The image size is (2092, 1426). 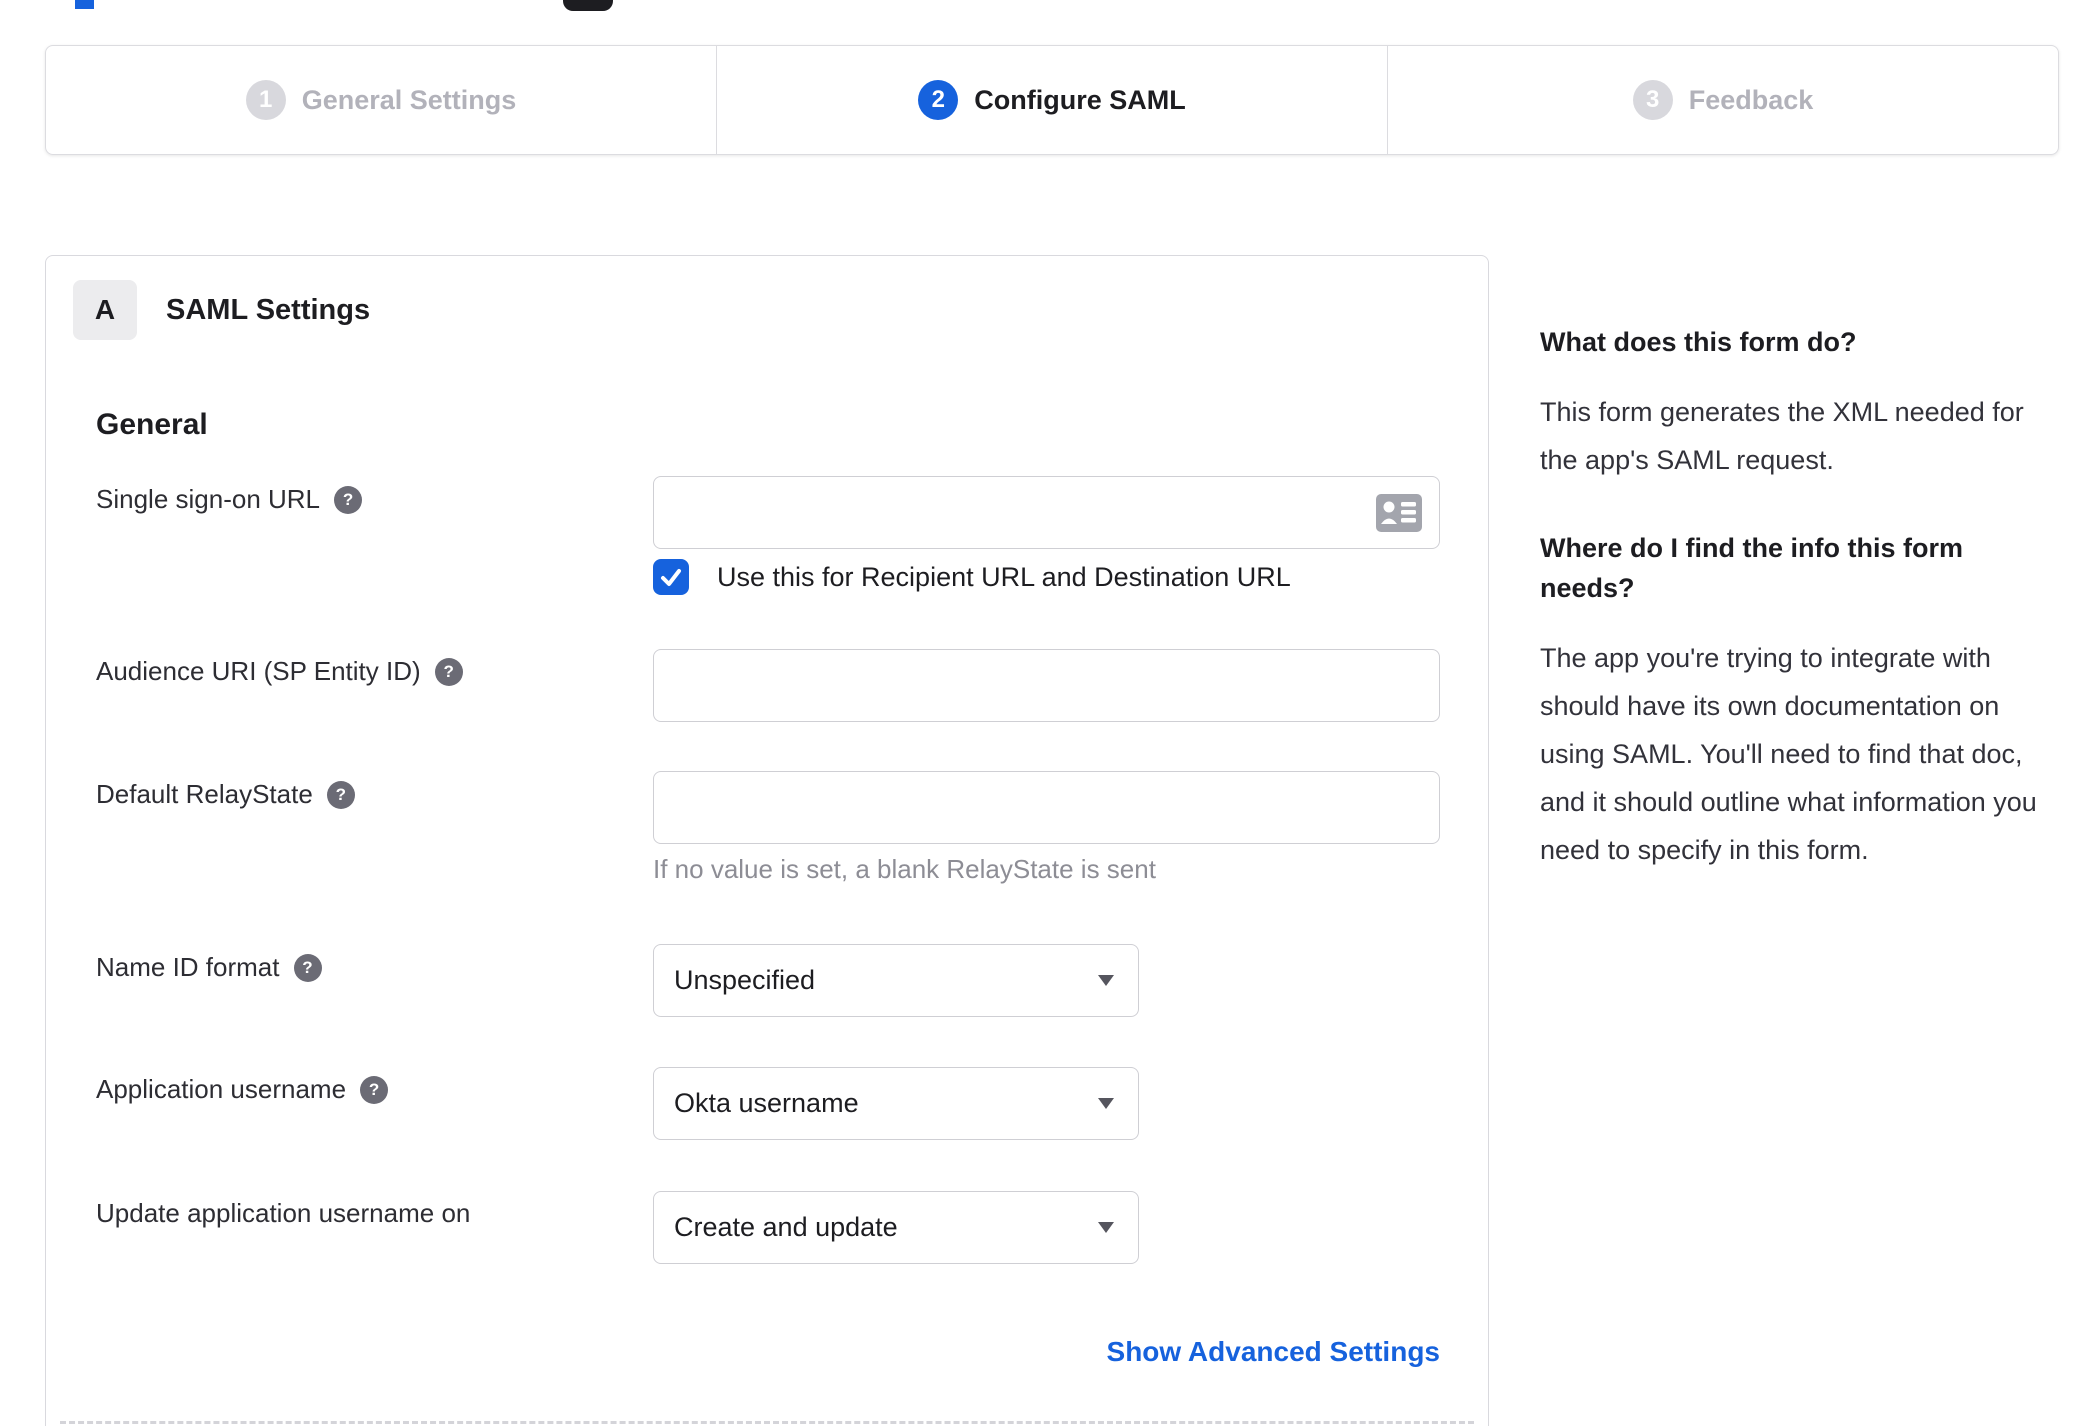 I want to click on update-username-select: Create and update, so click(x=896, y=1227).